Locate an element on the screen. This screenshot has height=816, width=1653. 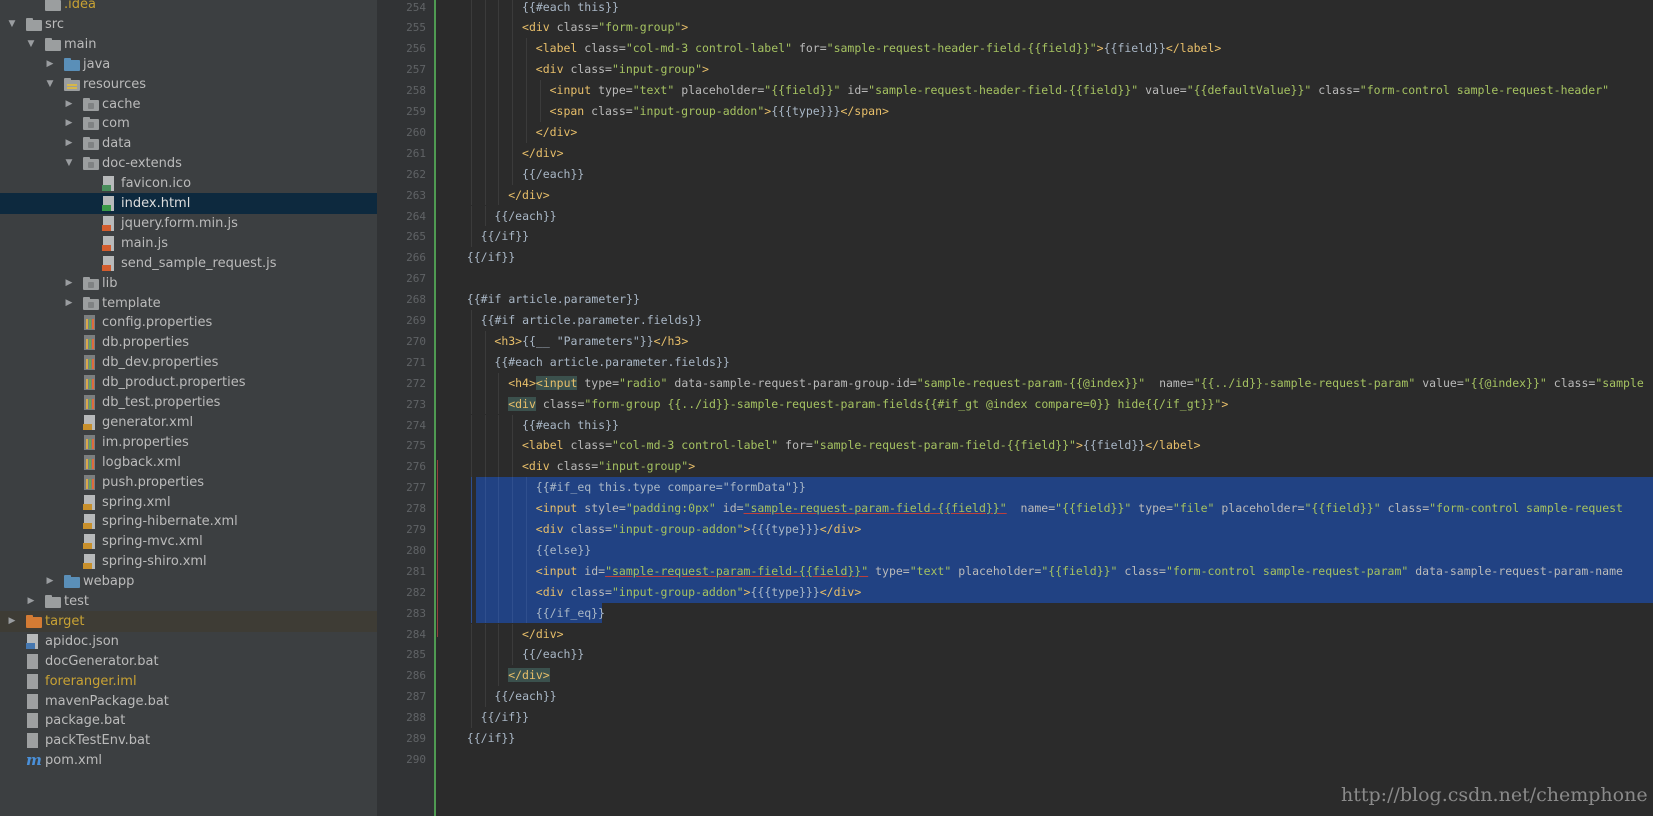
tree-item-main: ▼ main is located at coordinates (198, 44).